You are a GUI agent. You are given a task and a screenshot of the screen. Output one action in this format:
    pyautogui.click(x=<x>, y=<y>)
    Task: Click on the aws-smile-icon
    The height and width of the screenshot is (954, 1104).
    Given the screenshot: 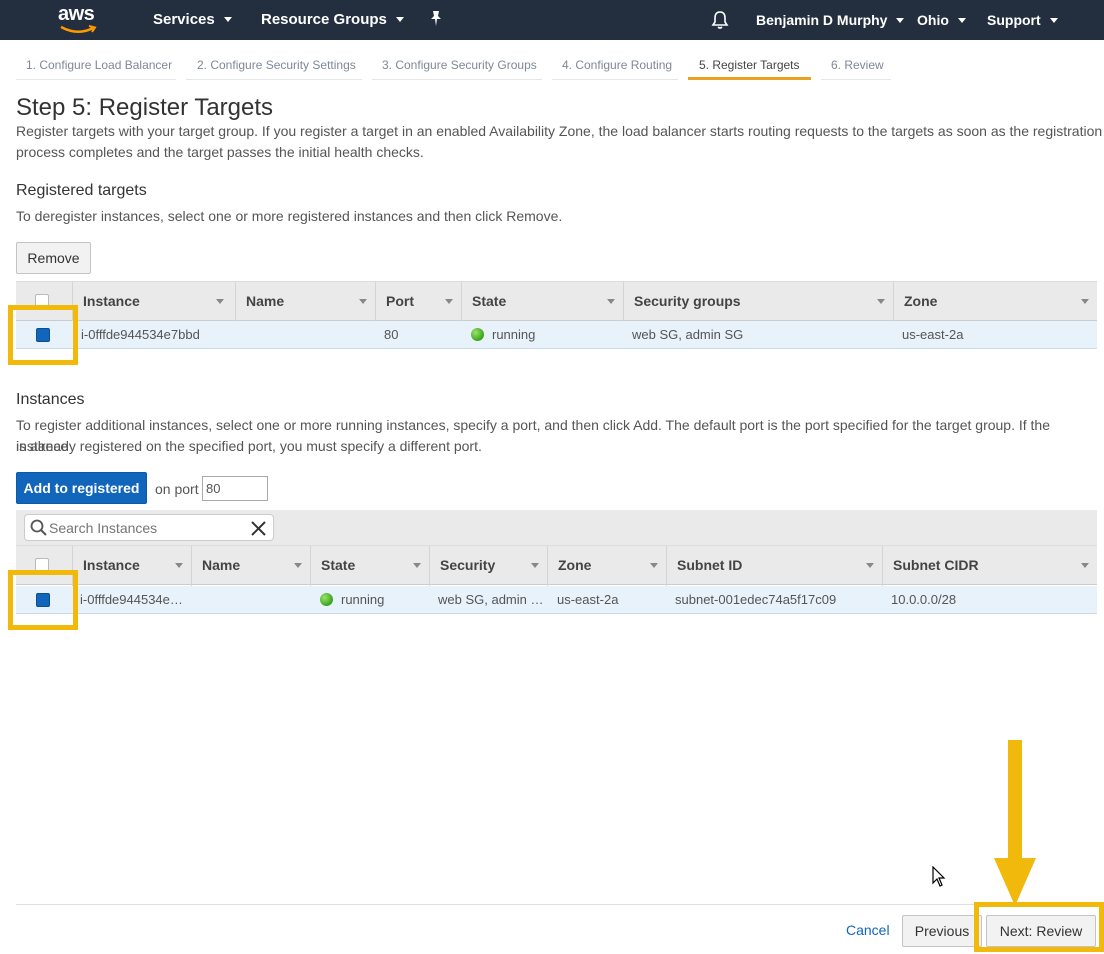 What is the action you would take?
    pyautogui.click(x=78, y=29)
    